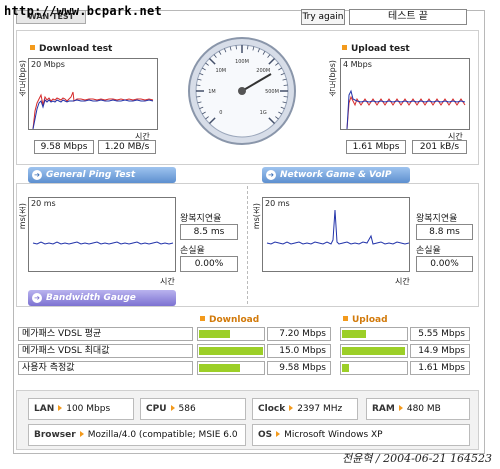 The width and height of the screenshot is (500, 469). I want to click on ram-info: RAM 480 MB, so click(418, 409).